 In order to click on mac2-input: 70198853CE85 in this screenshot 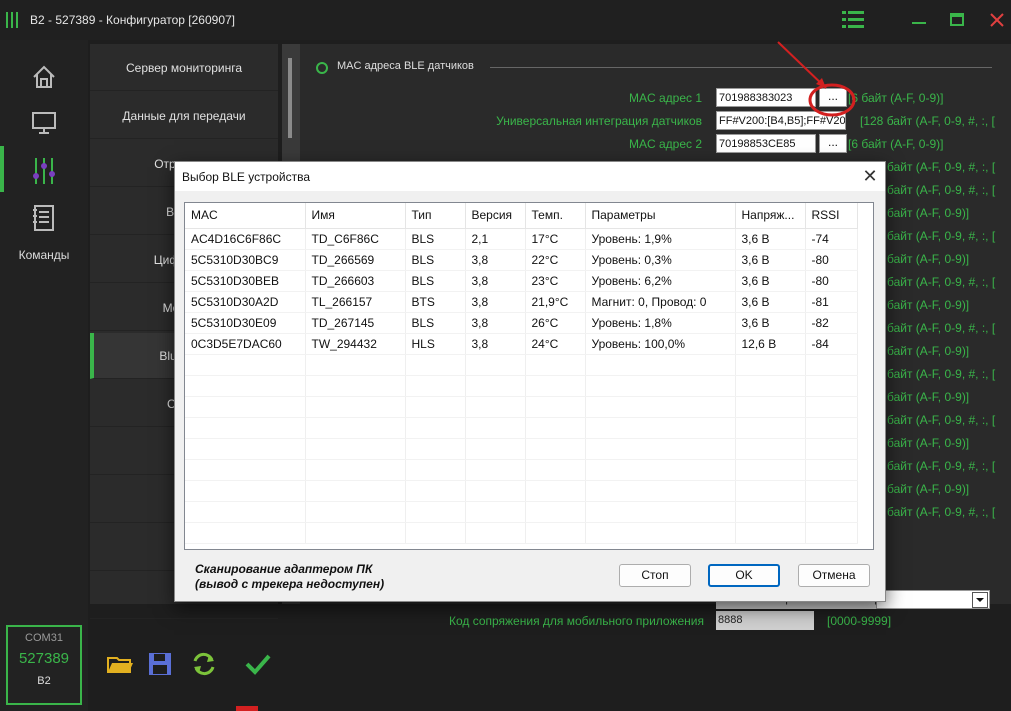, I will do `click(766, 143)`.